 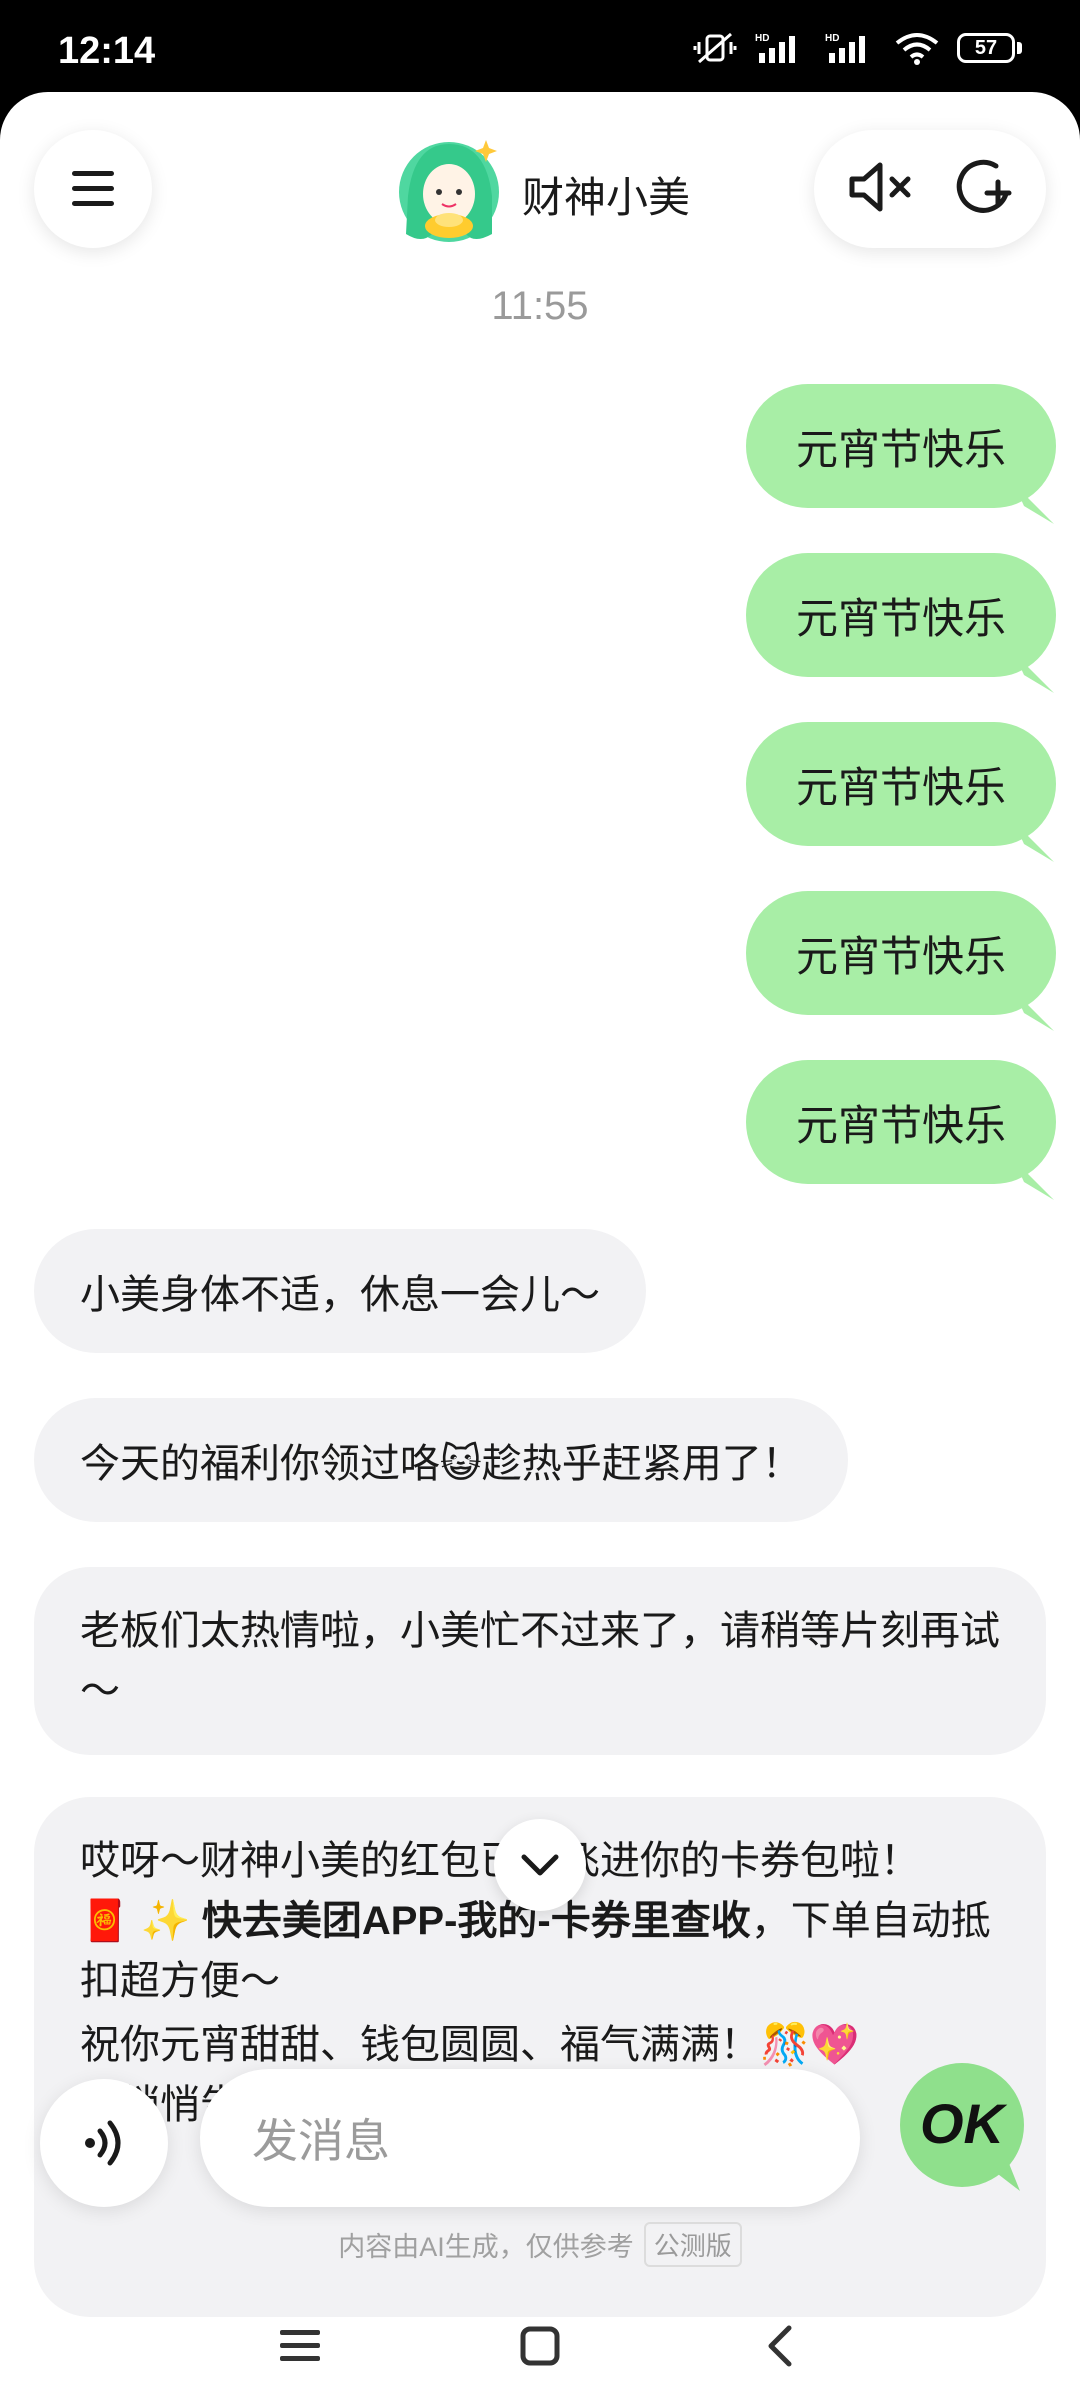 I want to click on recent-apps-button, so click(x=300, y=2346).